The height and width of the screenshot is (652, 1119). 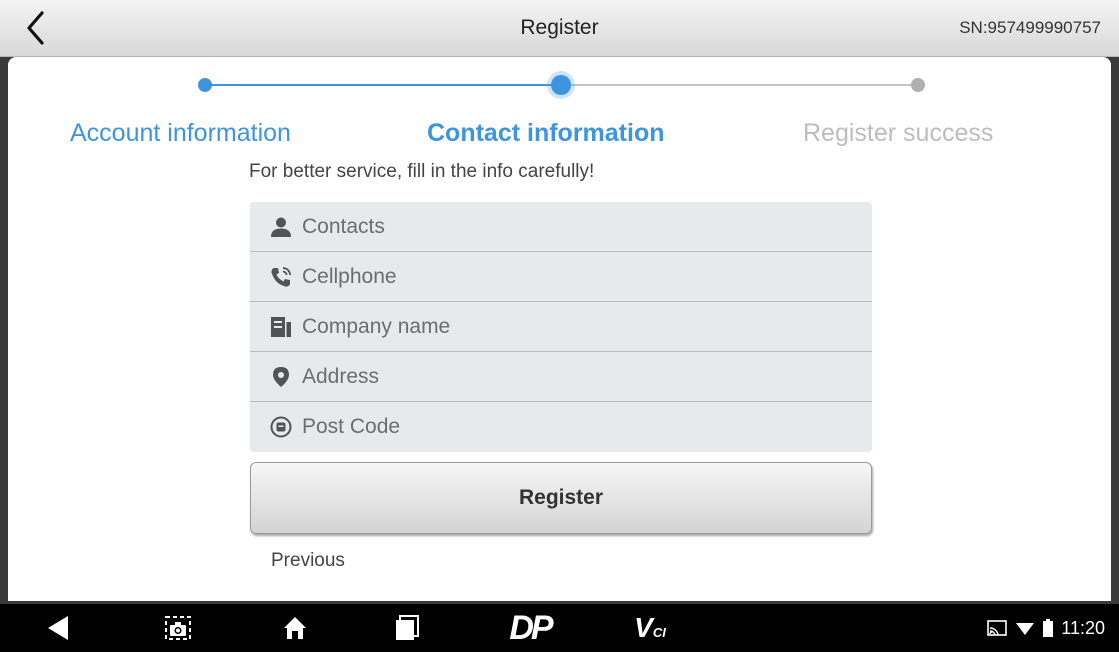 I want to click on step-connector-pending, so click(x=739, y=85).